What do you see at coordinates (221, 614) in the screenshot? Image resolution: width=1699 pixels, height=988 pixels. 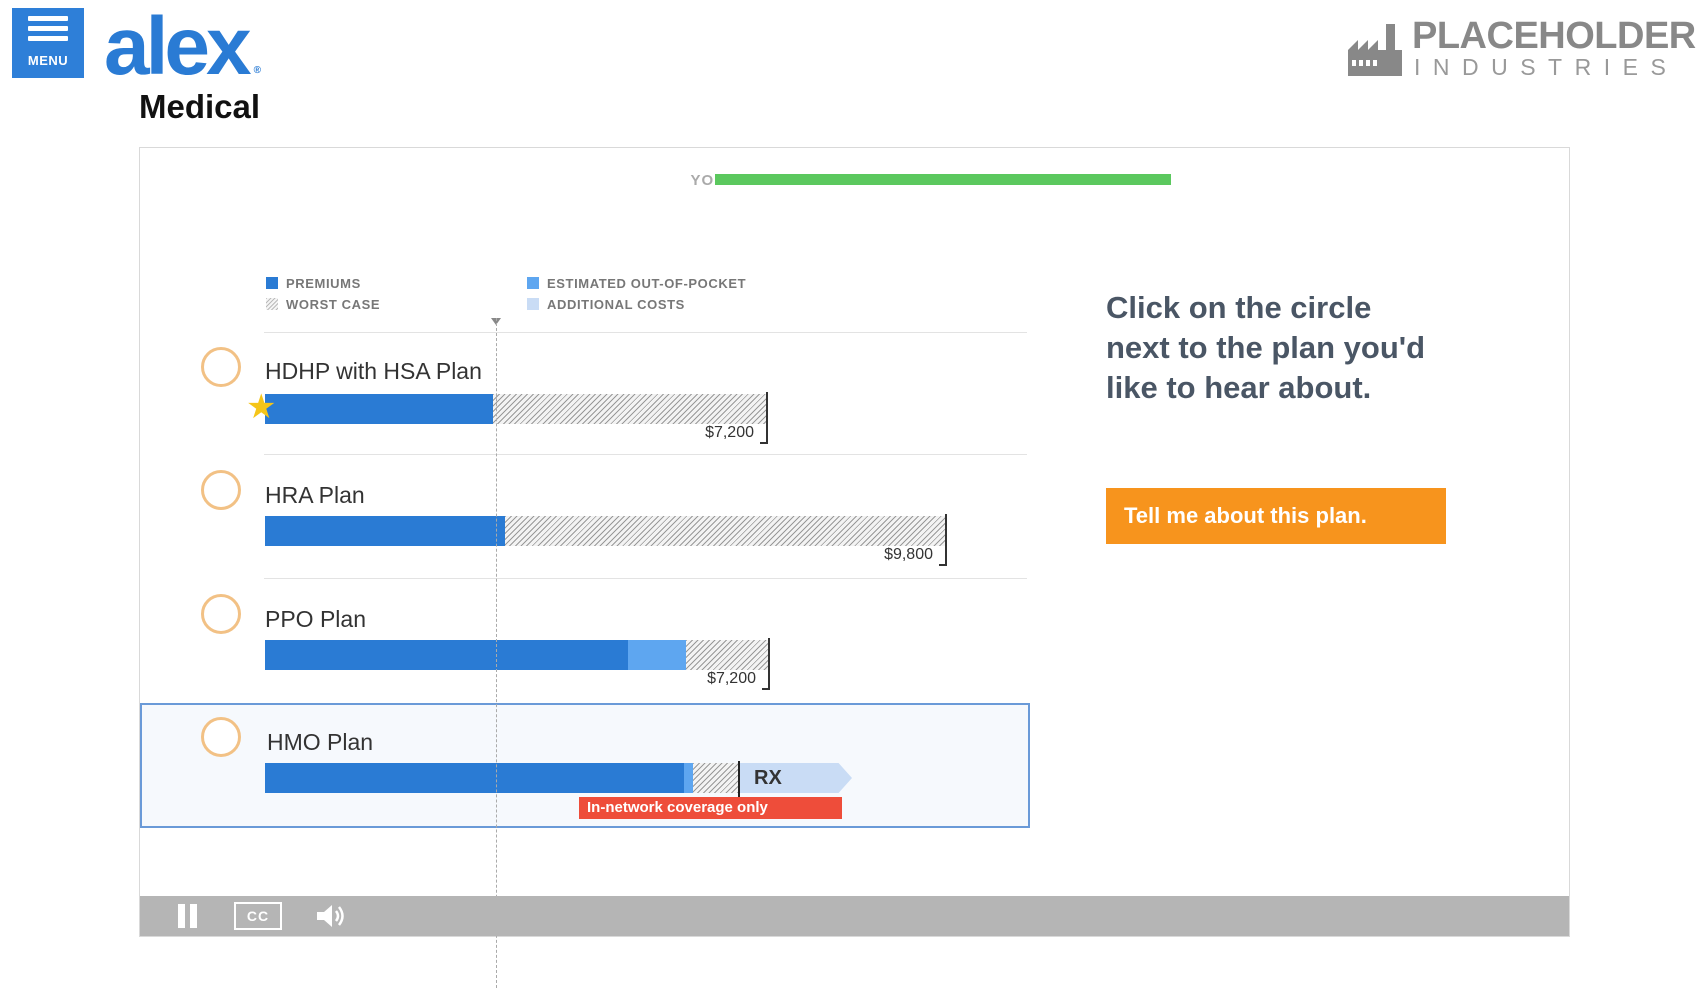 I see `plan-radio-ppo` at bounding box center [221, 614].